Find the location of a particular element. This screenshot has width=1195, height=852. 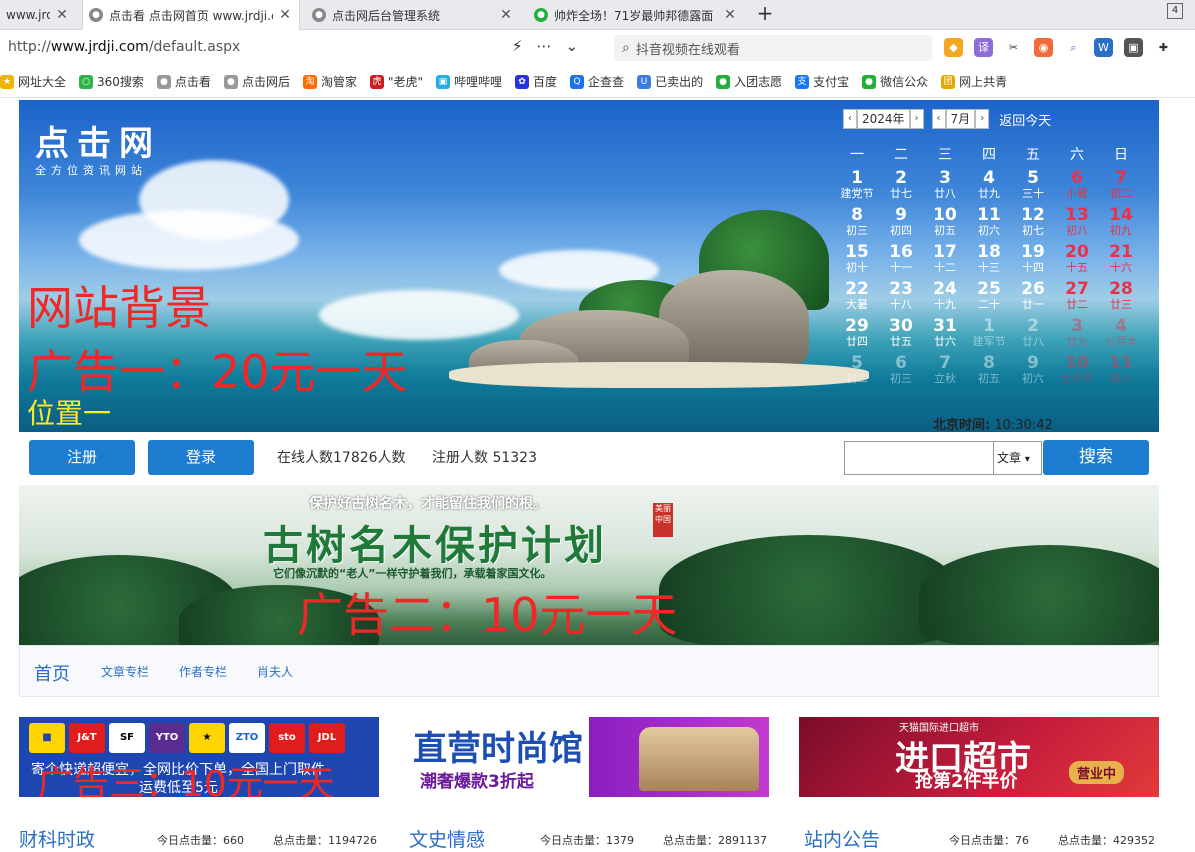

calendar-day: 23 十八 is located at coordinates (901, 299).